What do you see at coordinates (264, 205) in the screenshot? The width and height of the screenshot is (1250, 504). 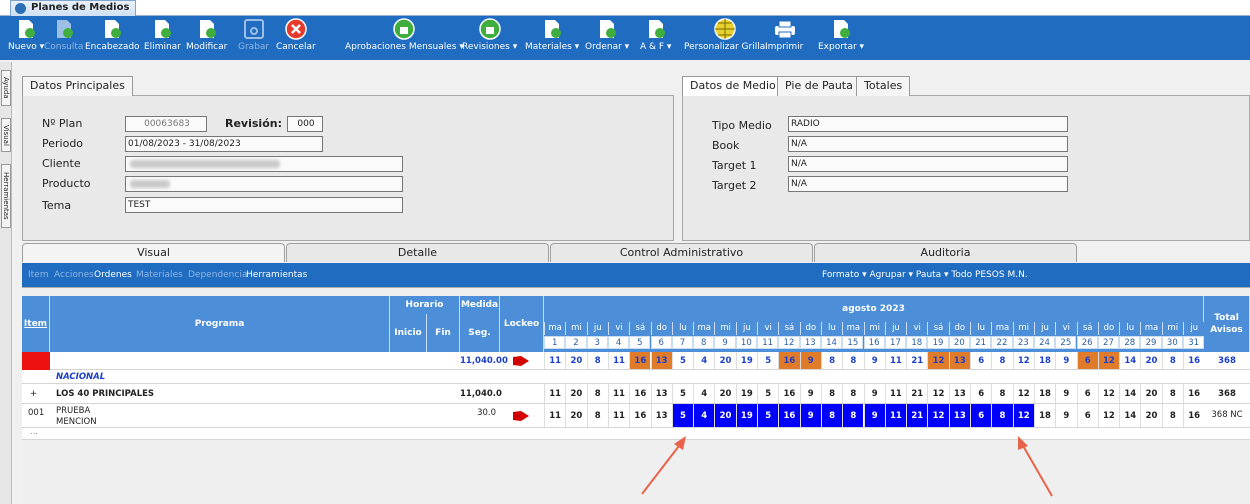 I see `tema-field: TEST` at bounding box center [264, 205].